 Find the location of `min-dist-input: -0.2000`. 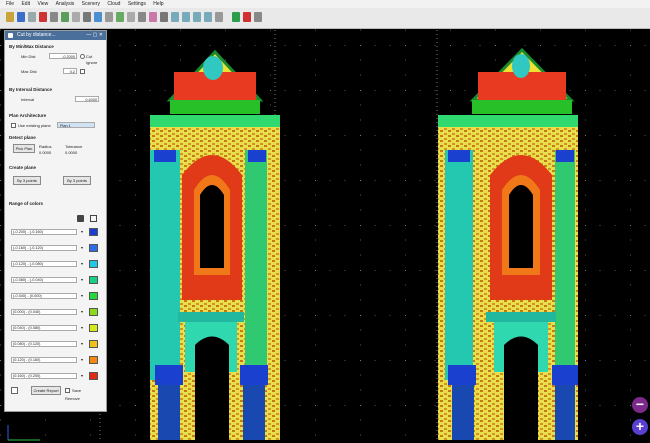

min-dist-input: -0.2000 is located at coordinates (63, 56).